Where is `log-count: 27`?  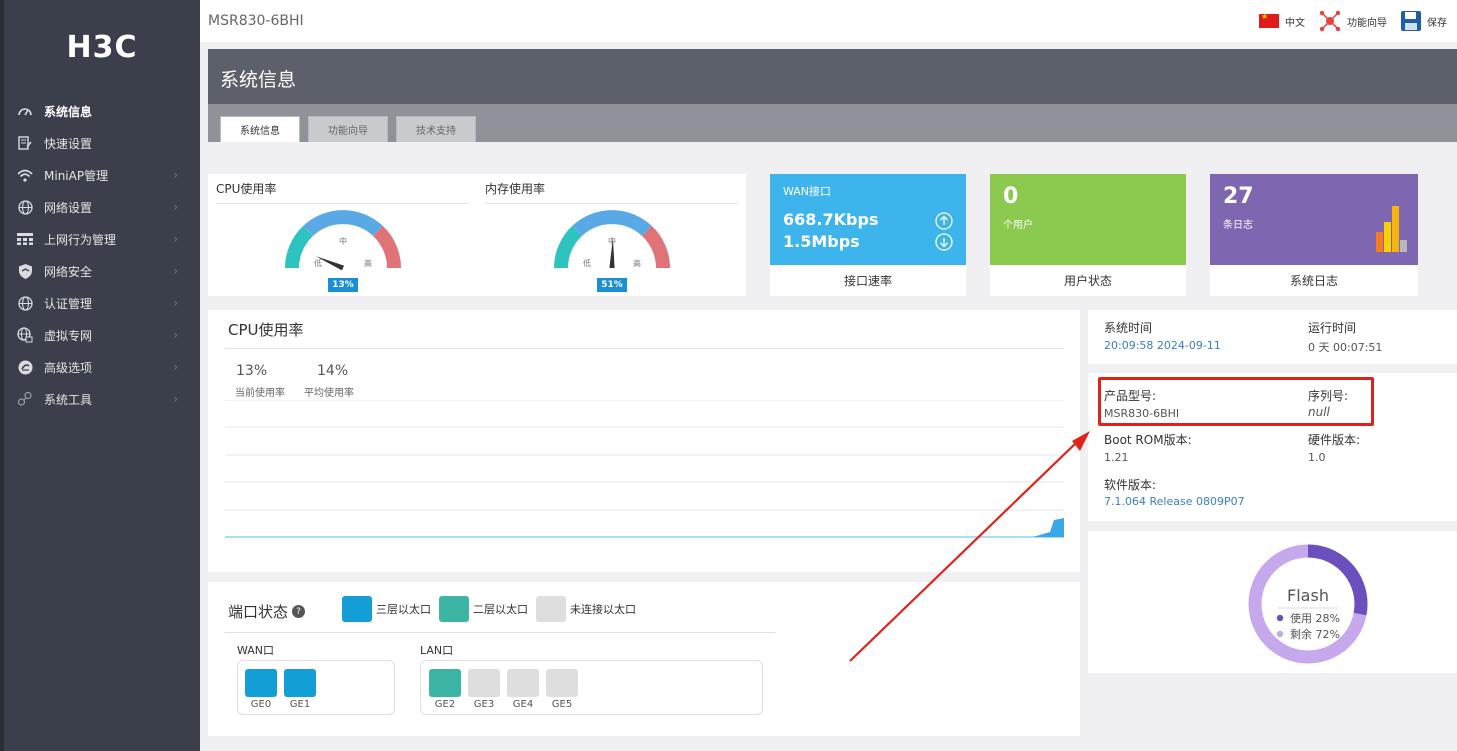 log-count: 27 is located at coordinates (1238, 196).